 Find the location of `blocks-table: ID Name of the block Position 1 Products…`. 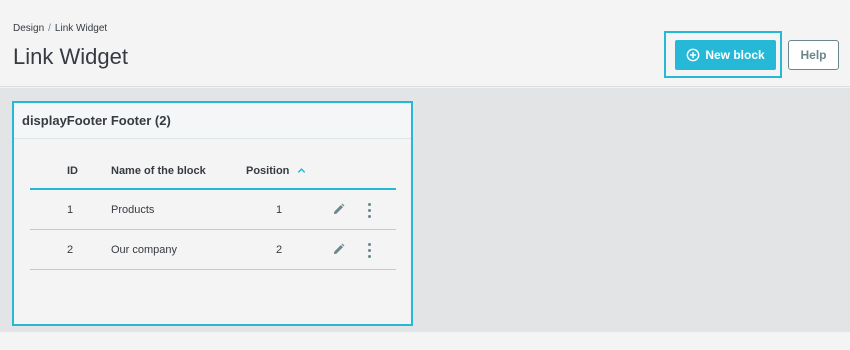

blocks-table: ID Name of the block Position 1 Products… is located at coordinates (213, 211).